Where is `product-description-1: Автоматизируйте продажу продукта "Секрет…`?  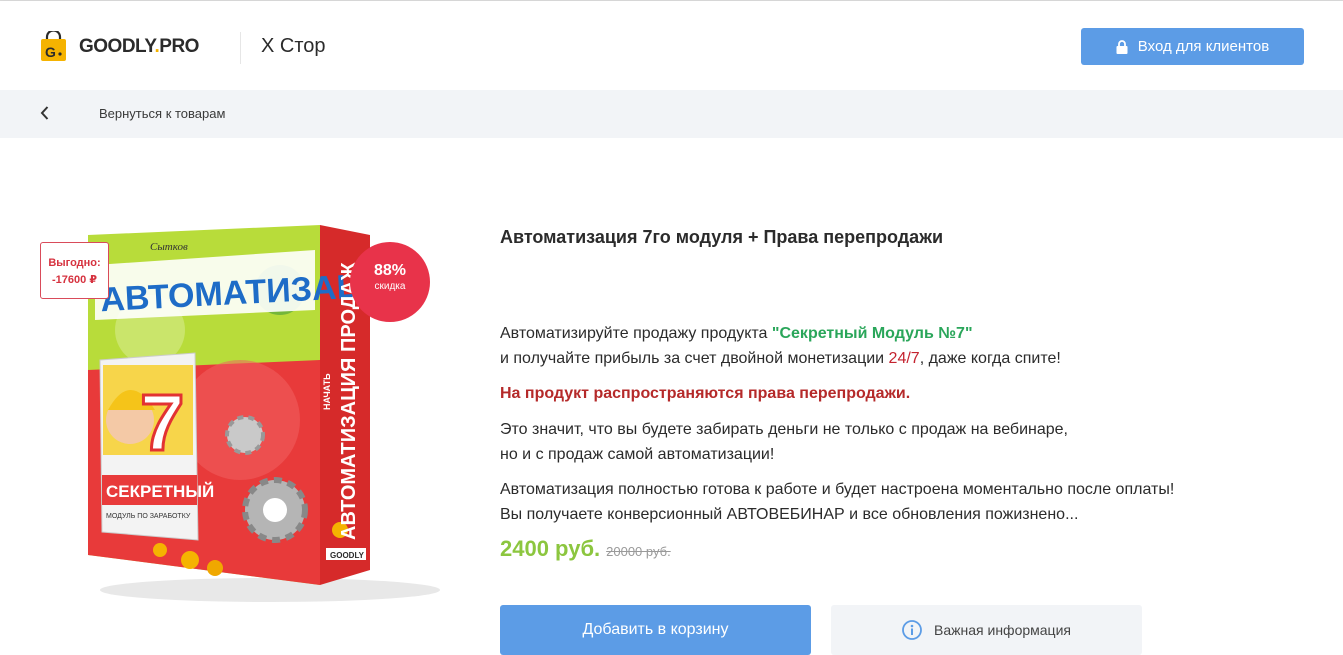 product-description-1: Автоматизируйте продажу продукта "Секрет… is located at coordinates (780, 346).